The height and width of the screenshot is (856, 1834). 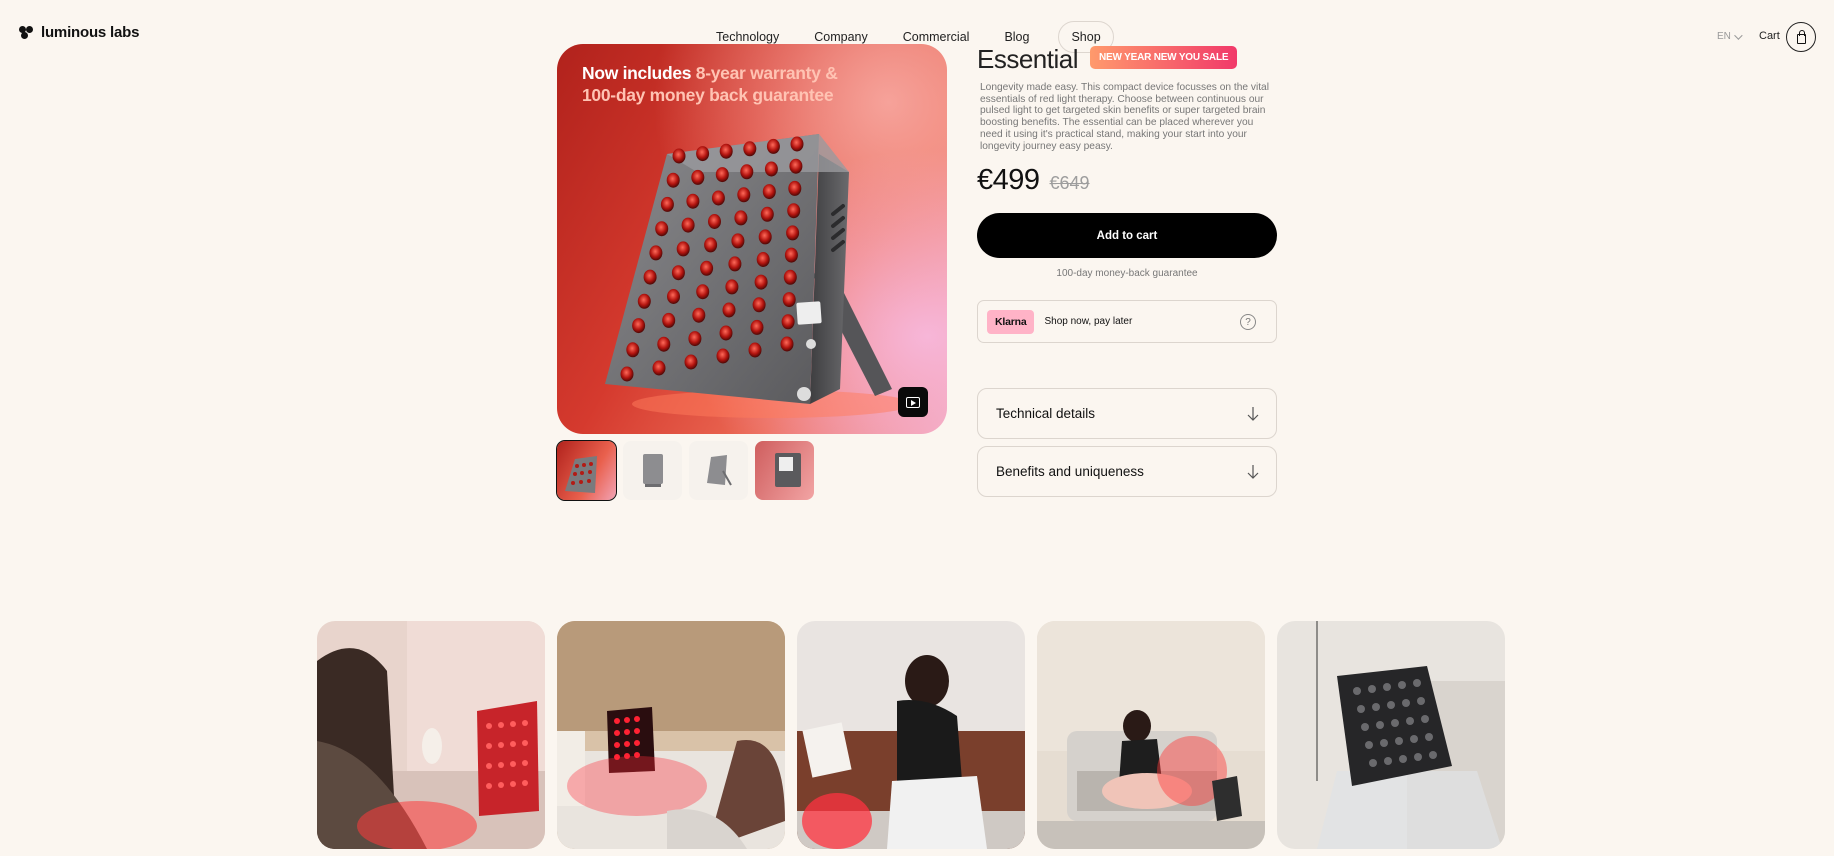 I want to click on price-row: €499 €649, so click(x=1033, y=180).